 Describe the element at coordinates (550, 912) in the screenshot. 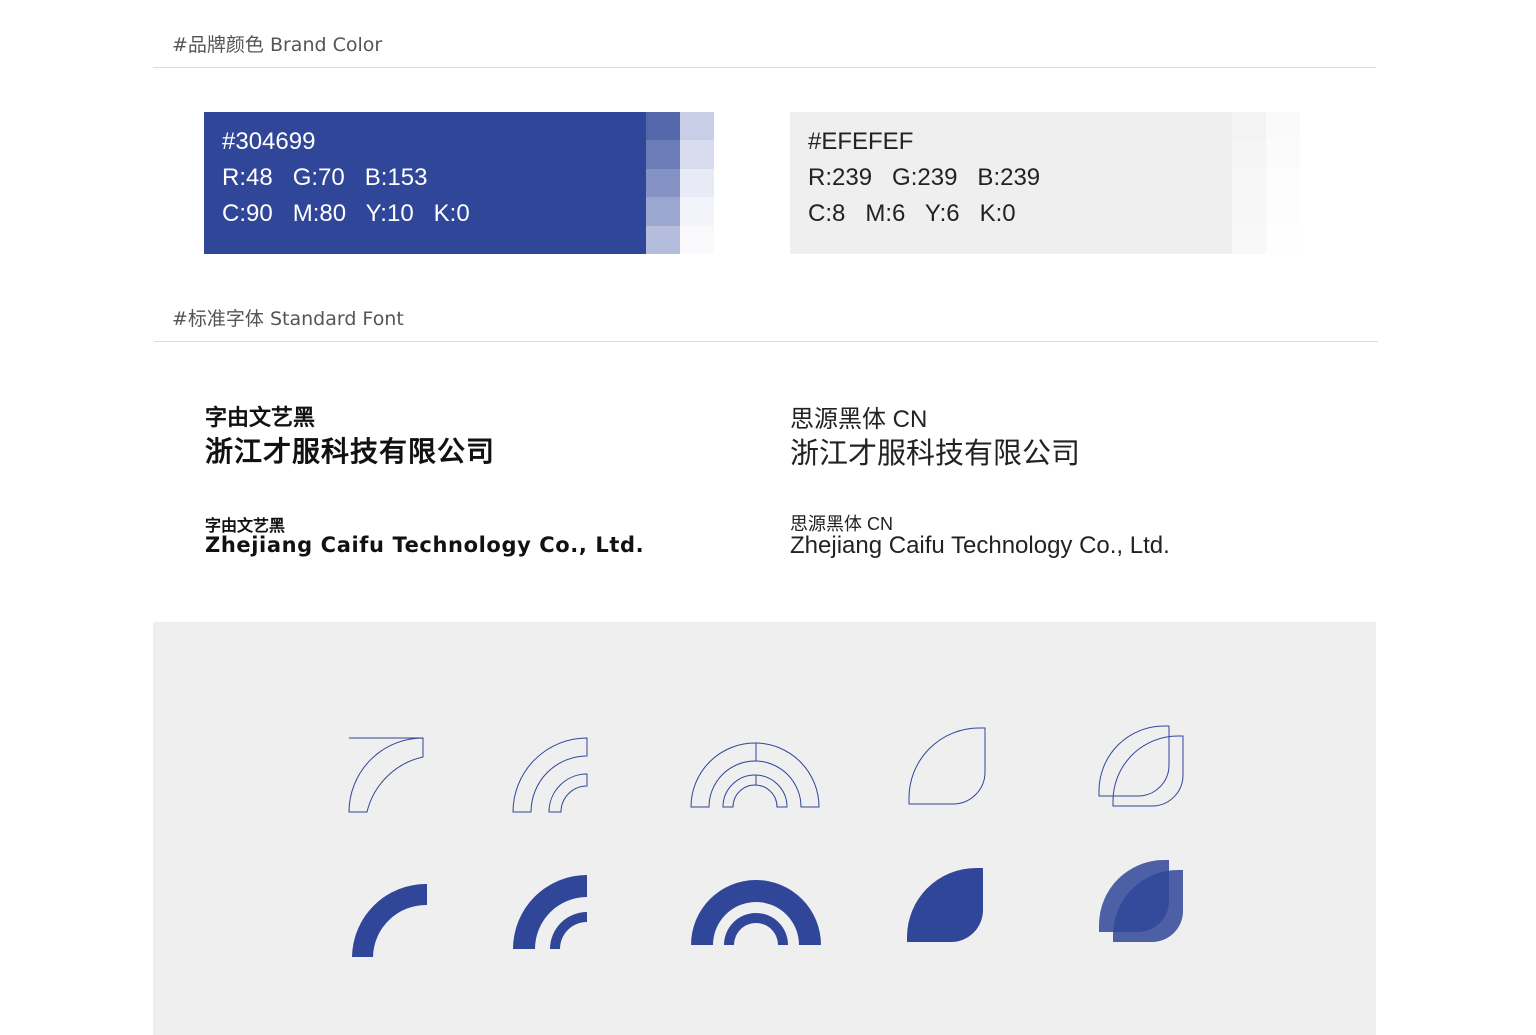

I see `double-quarter-arc-filled-icon` at that location.